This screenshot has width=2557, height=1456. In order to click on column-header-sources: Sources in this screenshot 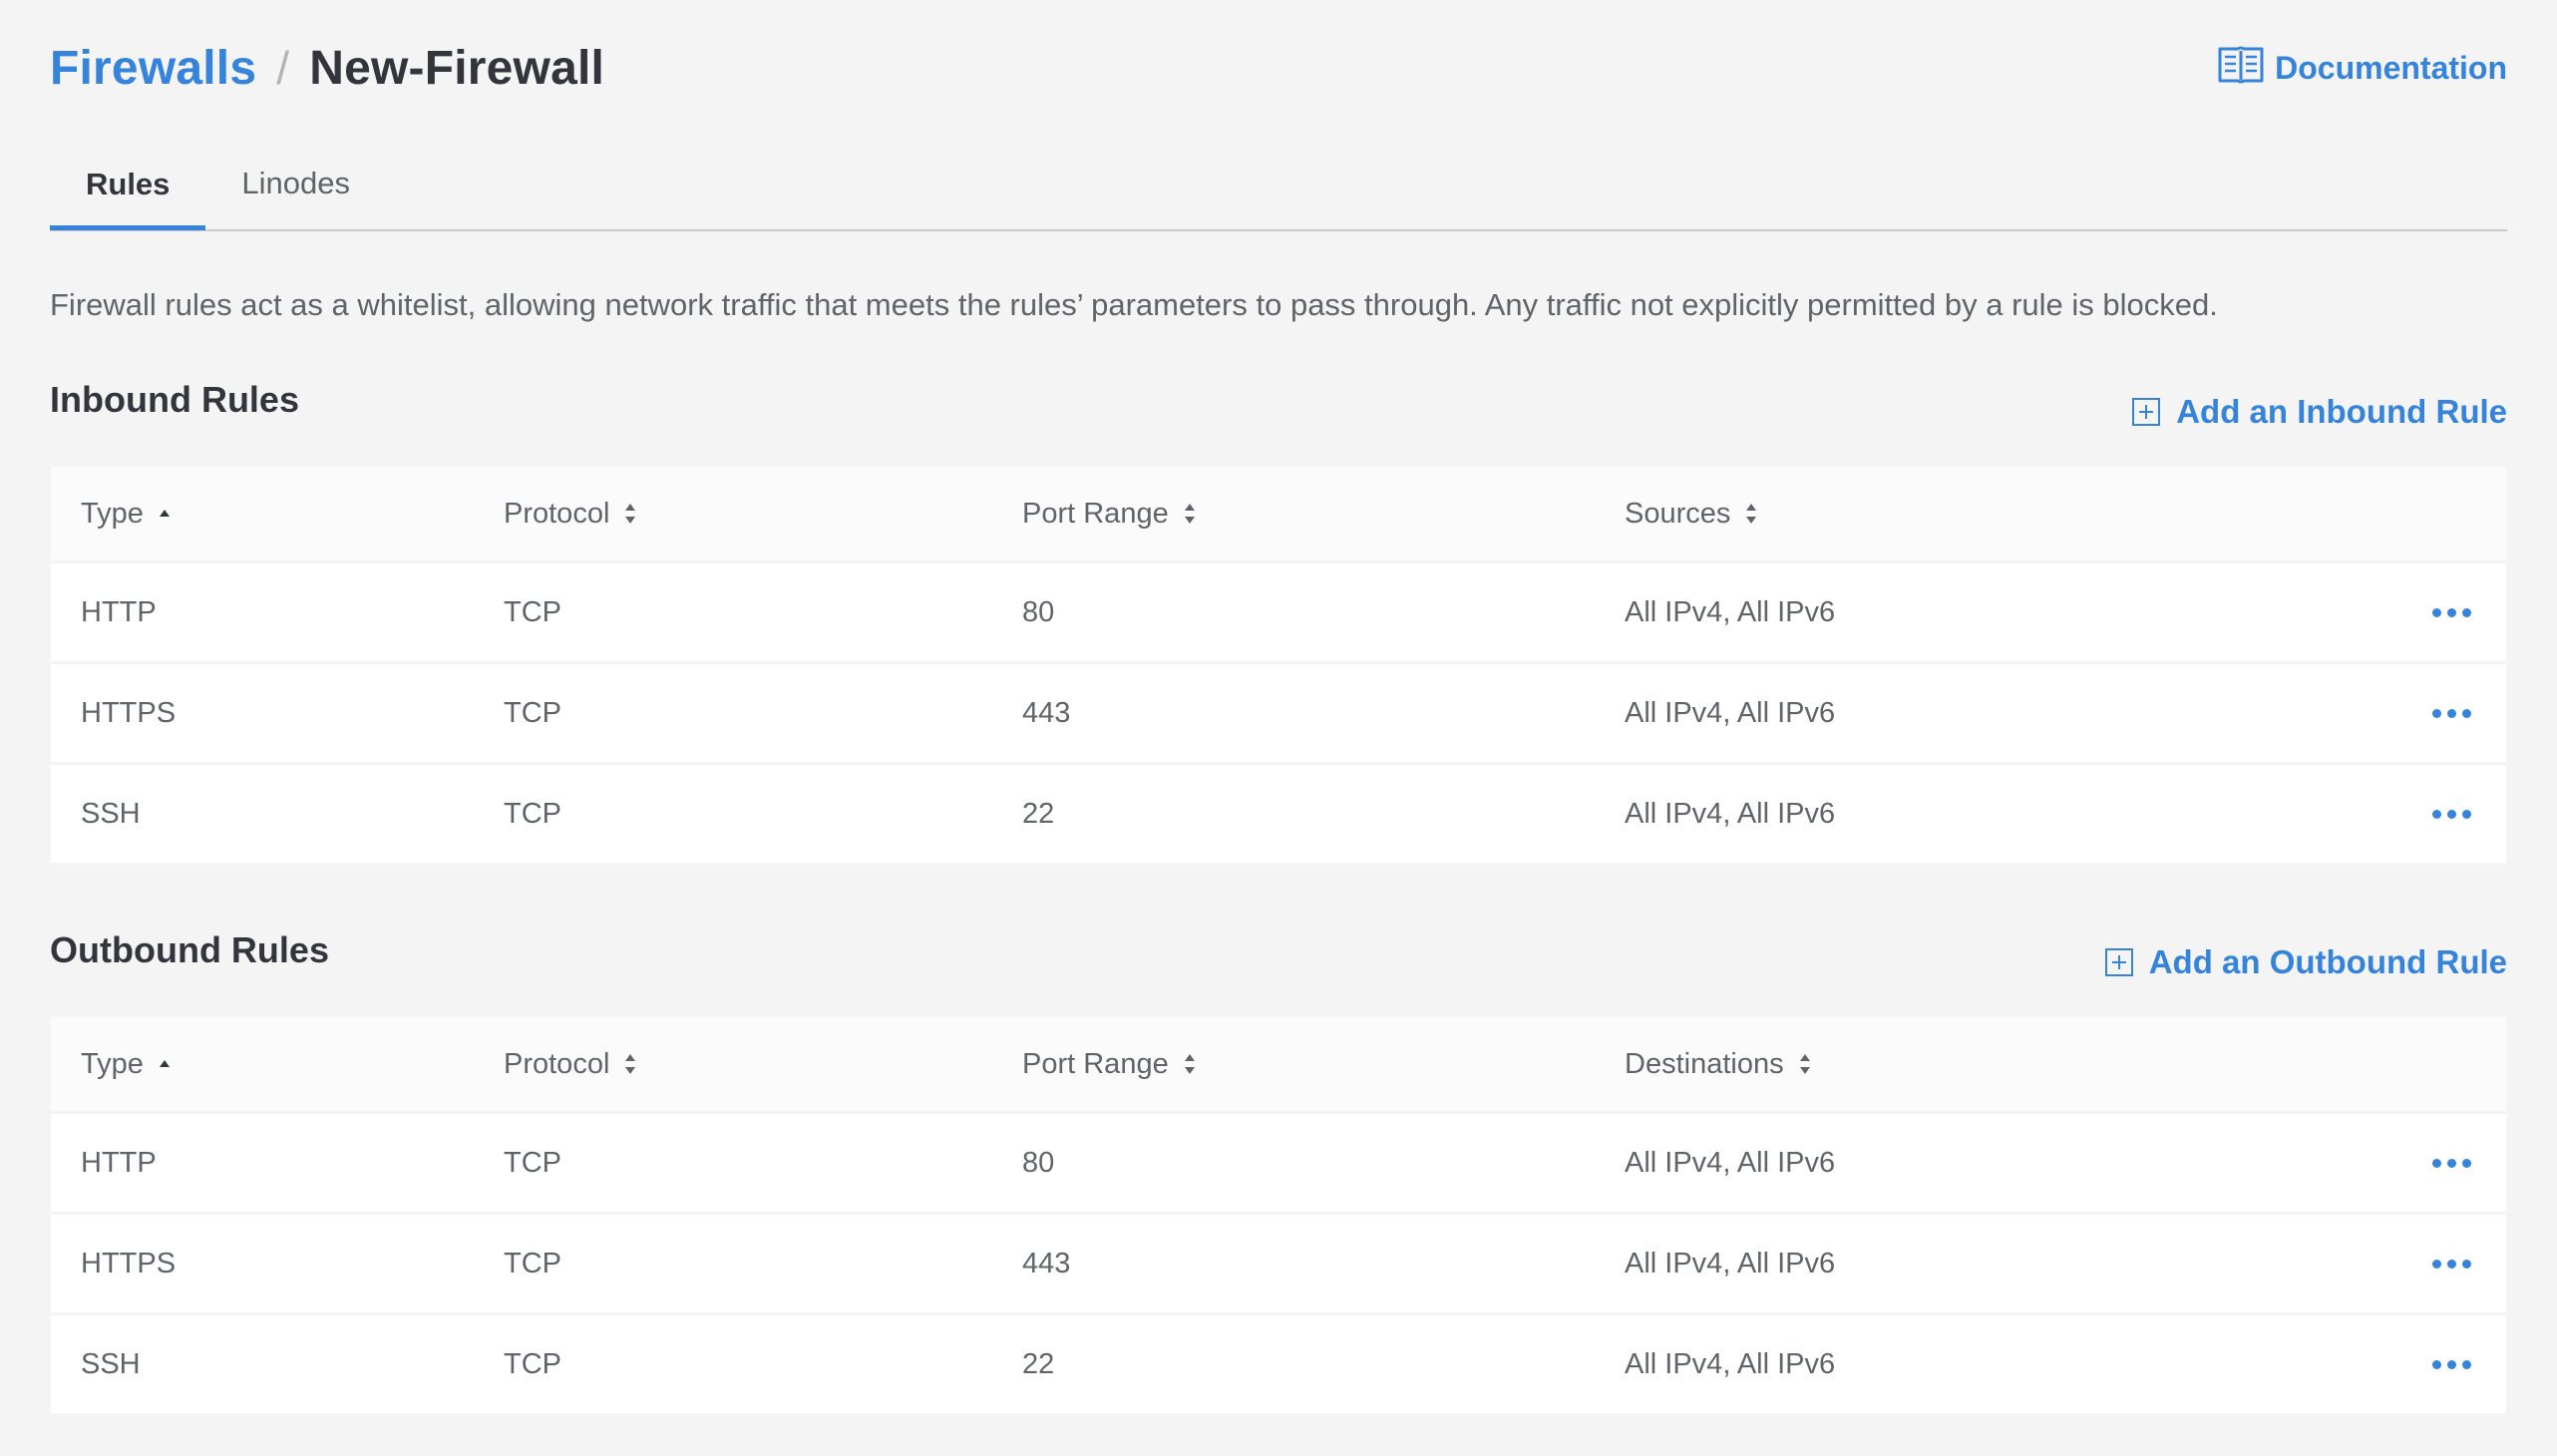, I will do `click(1996, 514)`.